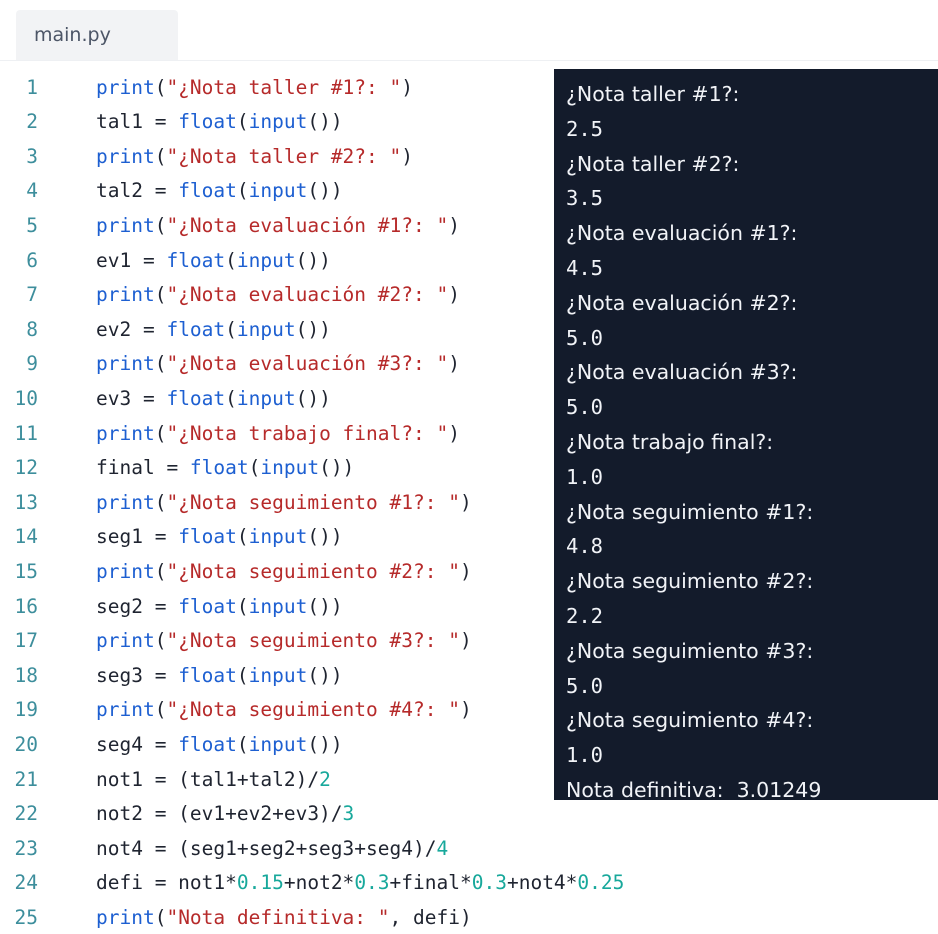 The width and height of the screenshot is (938, 934). What do you see at coordinates (348, 814) in the screenshot?
I see `code-token: 3` at bounding box center [348, 814].